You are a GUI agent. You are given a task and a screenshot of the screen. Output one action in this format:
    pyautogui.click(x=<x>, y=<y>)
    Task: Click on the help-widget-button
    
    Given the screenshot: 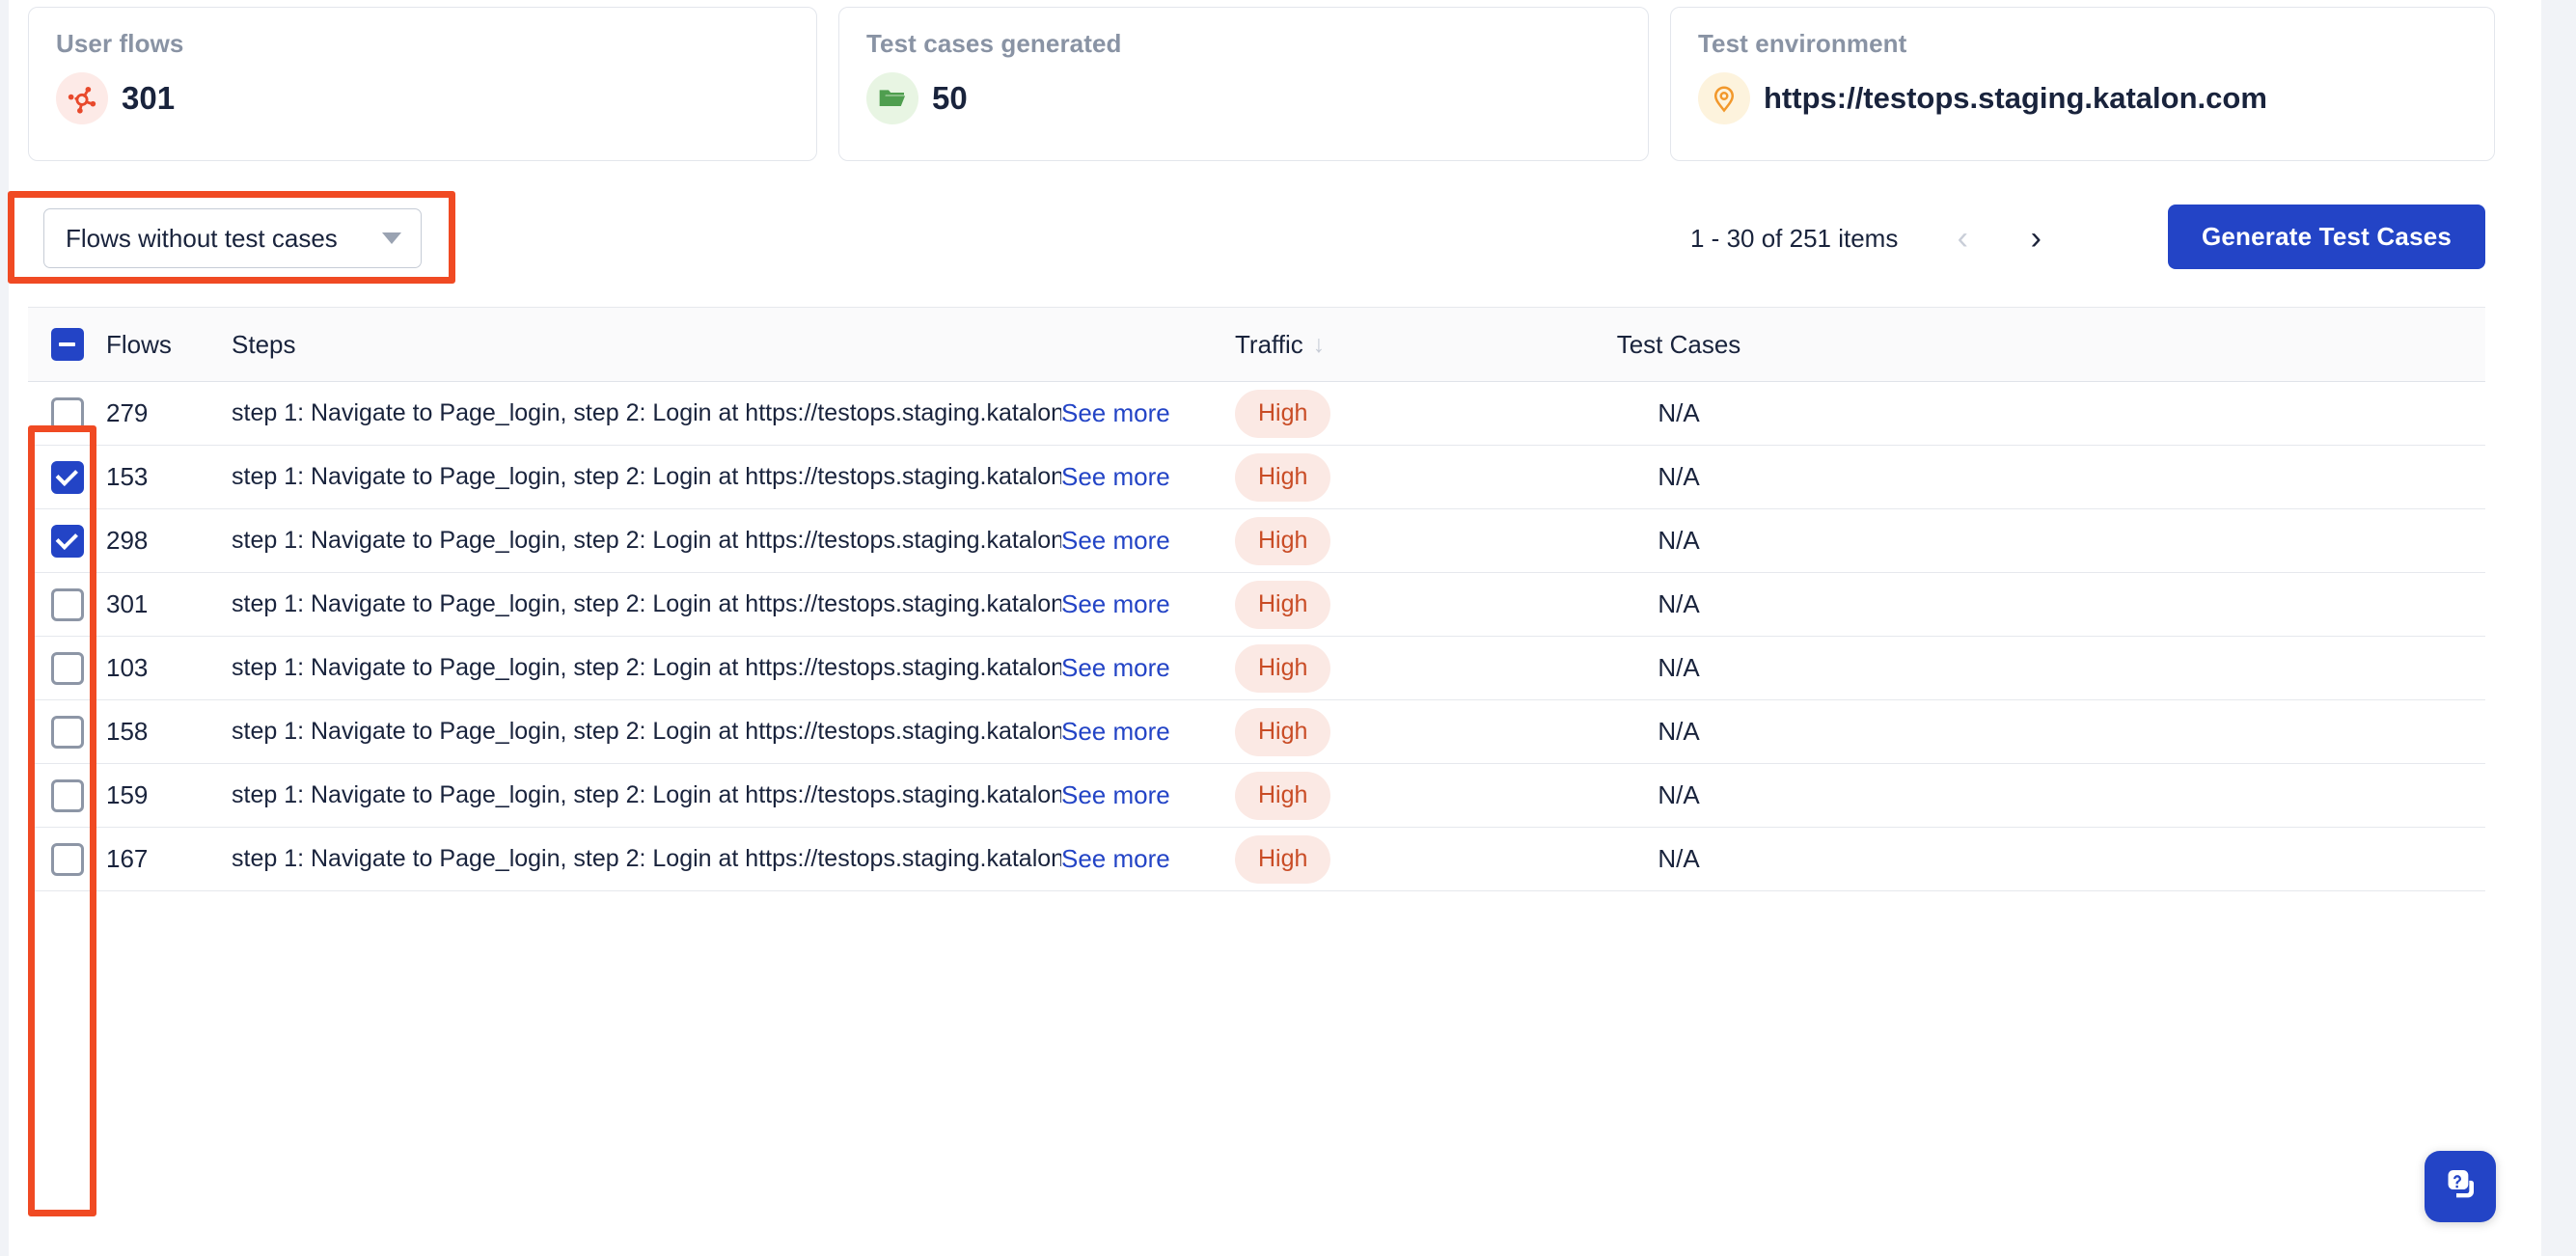 What is the action you would take?
    pyautogui.click(x=2460, y=1186)
    